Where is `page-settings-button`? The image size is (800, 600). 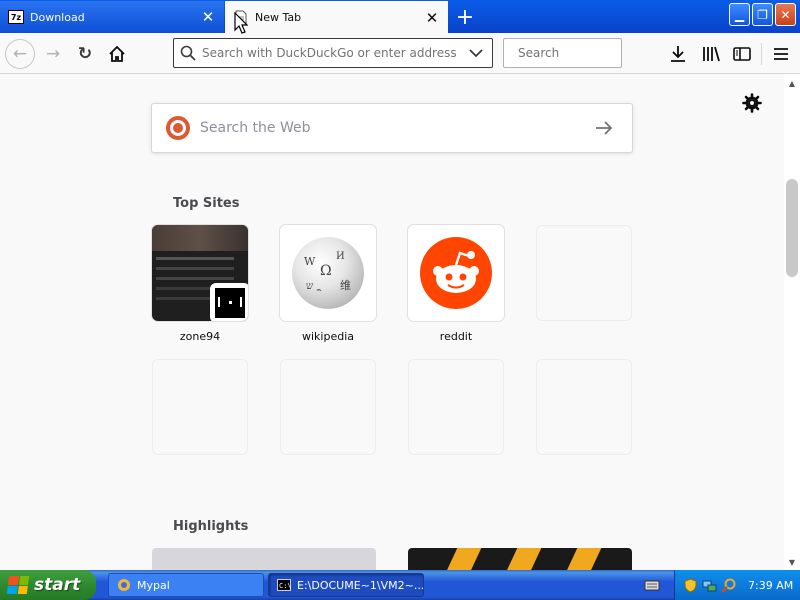
page-settings-button is located at coordinates (752, 103).